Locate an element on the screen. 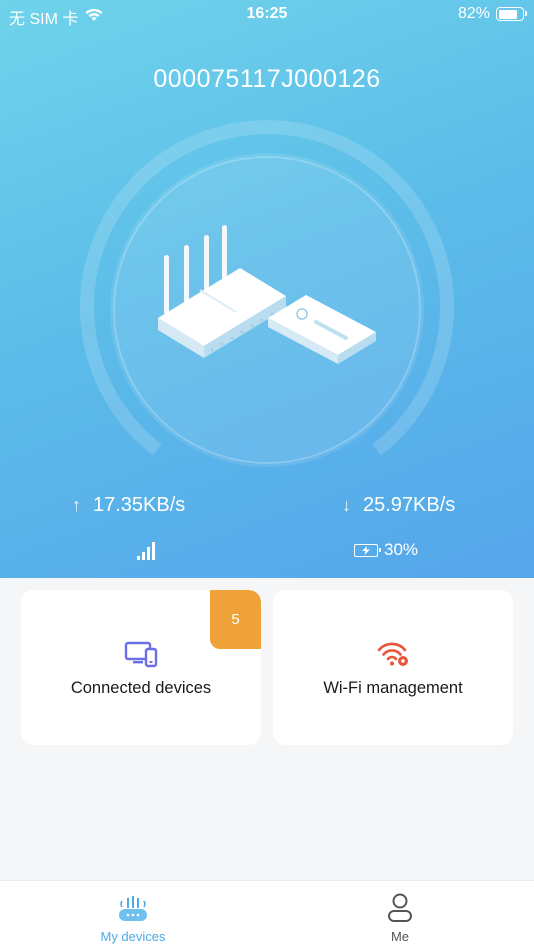  person-icon is located at coordinates (400, 907).